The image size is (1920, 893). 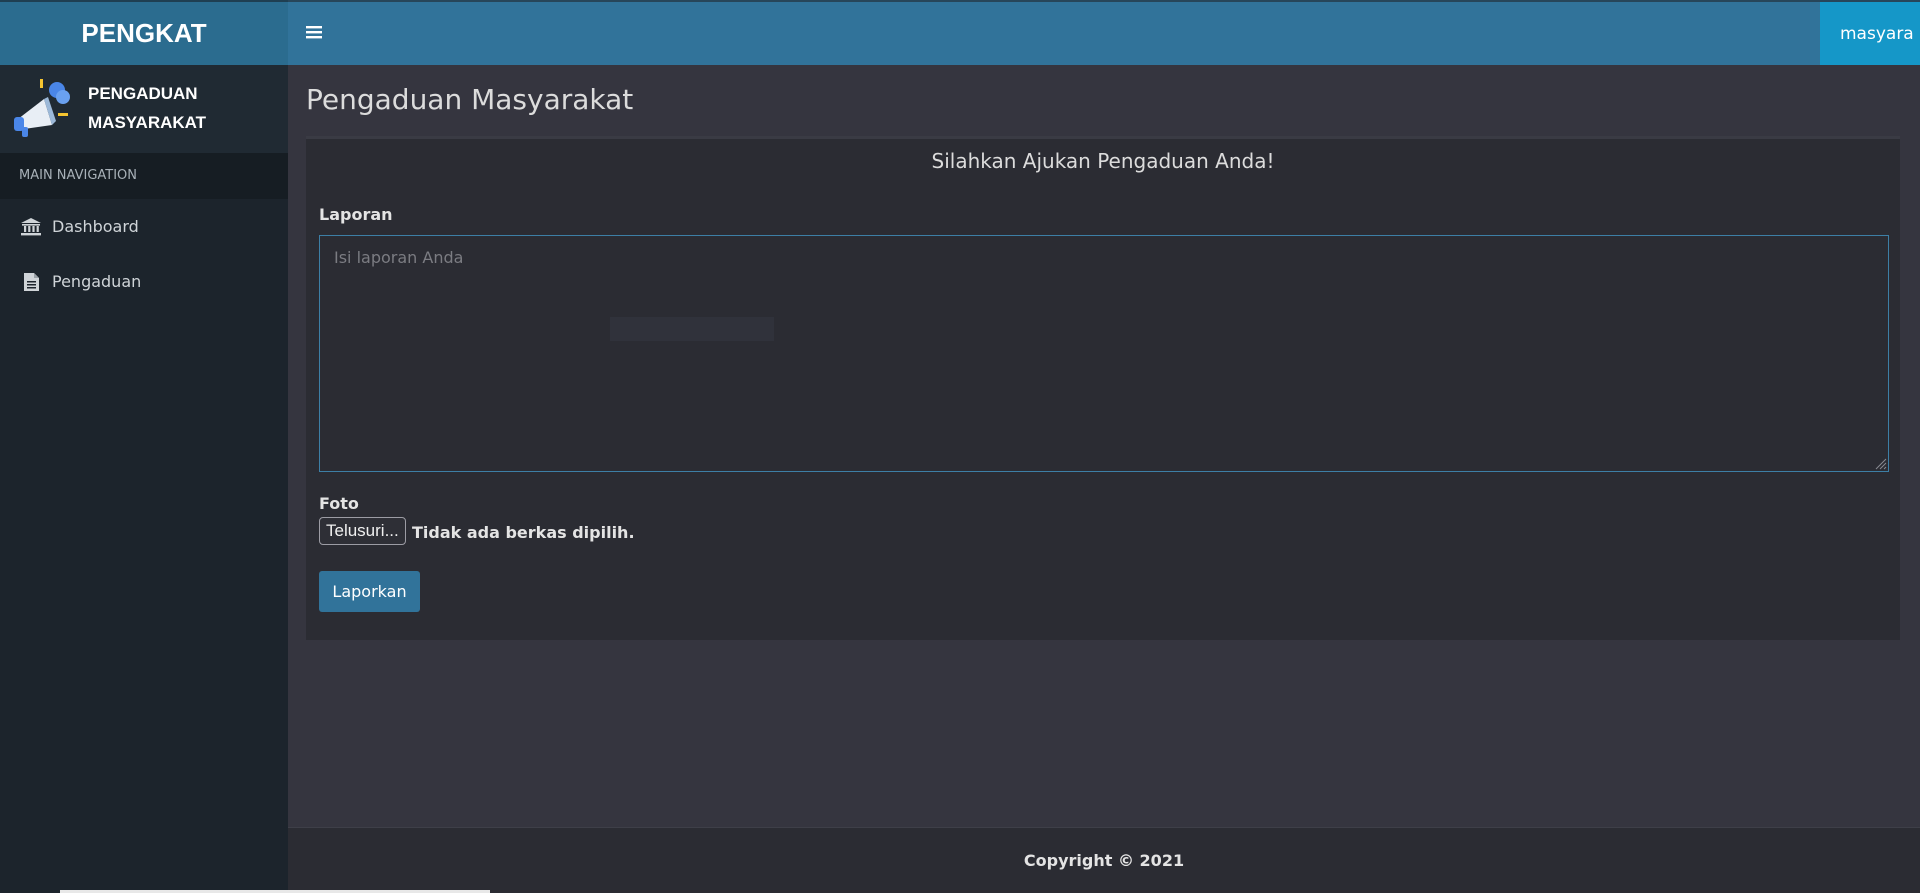 What do you see at coordinates (369, 591) in the screenshot?
I see `laporkan-button: Laporkan` at bounding box center [369, 591].